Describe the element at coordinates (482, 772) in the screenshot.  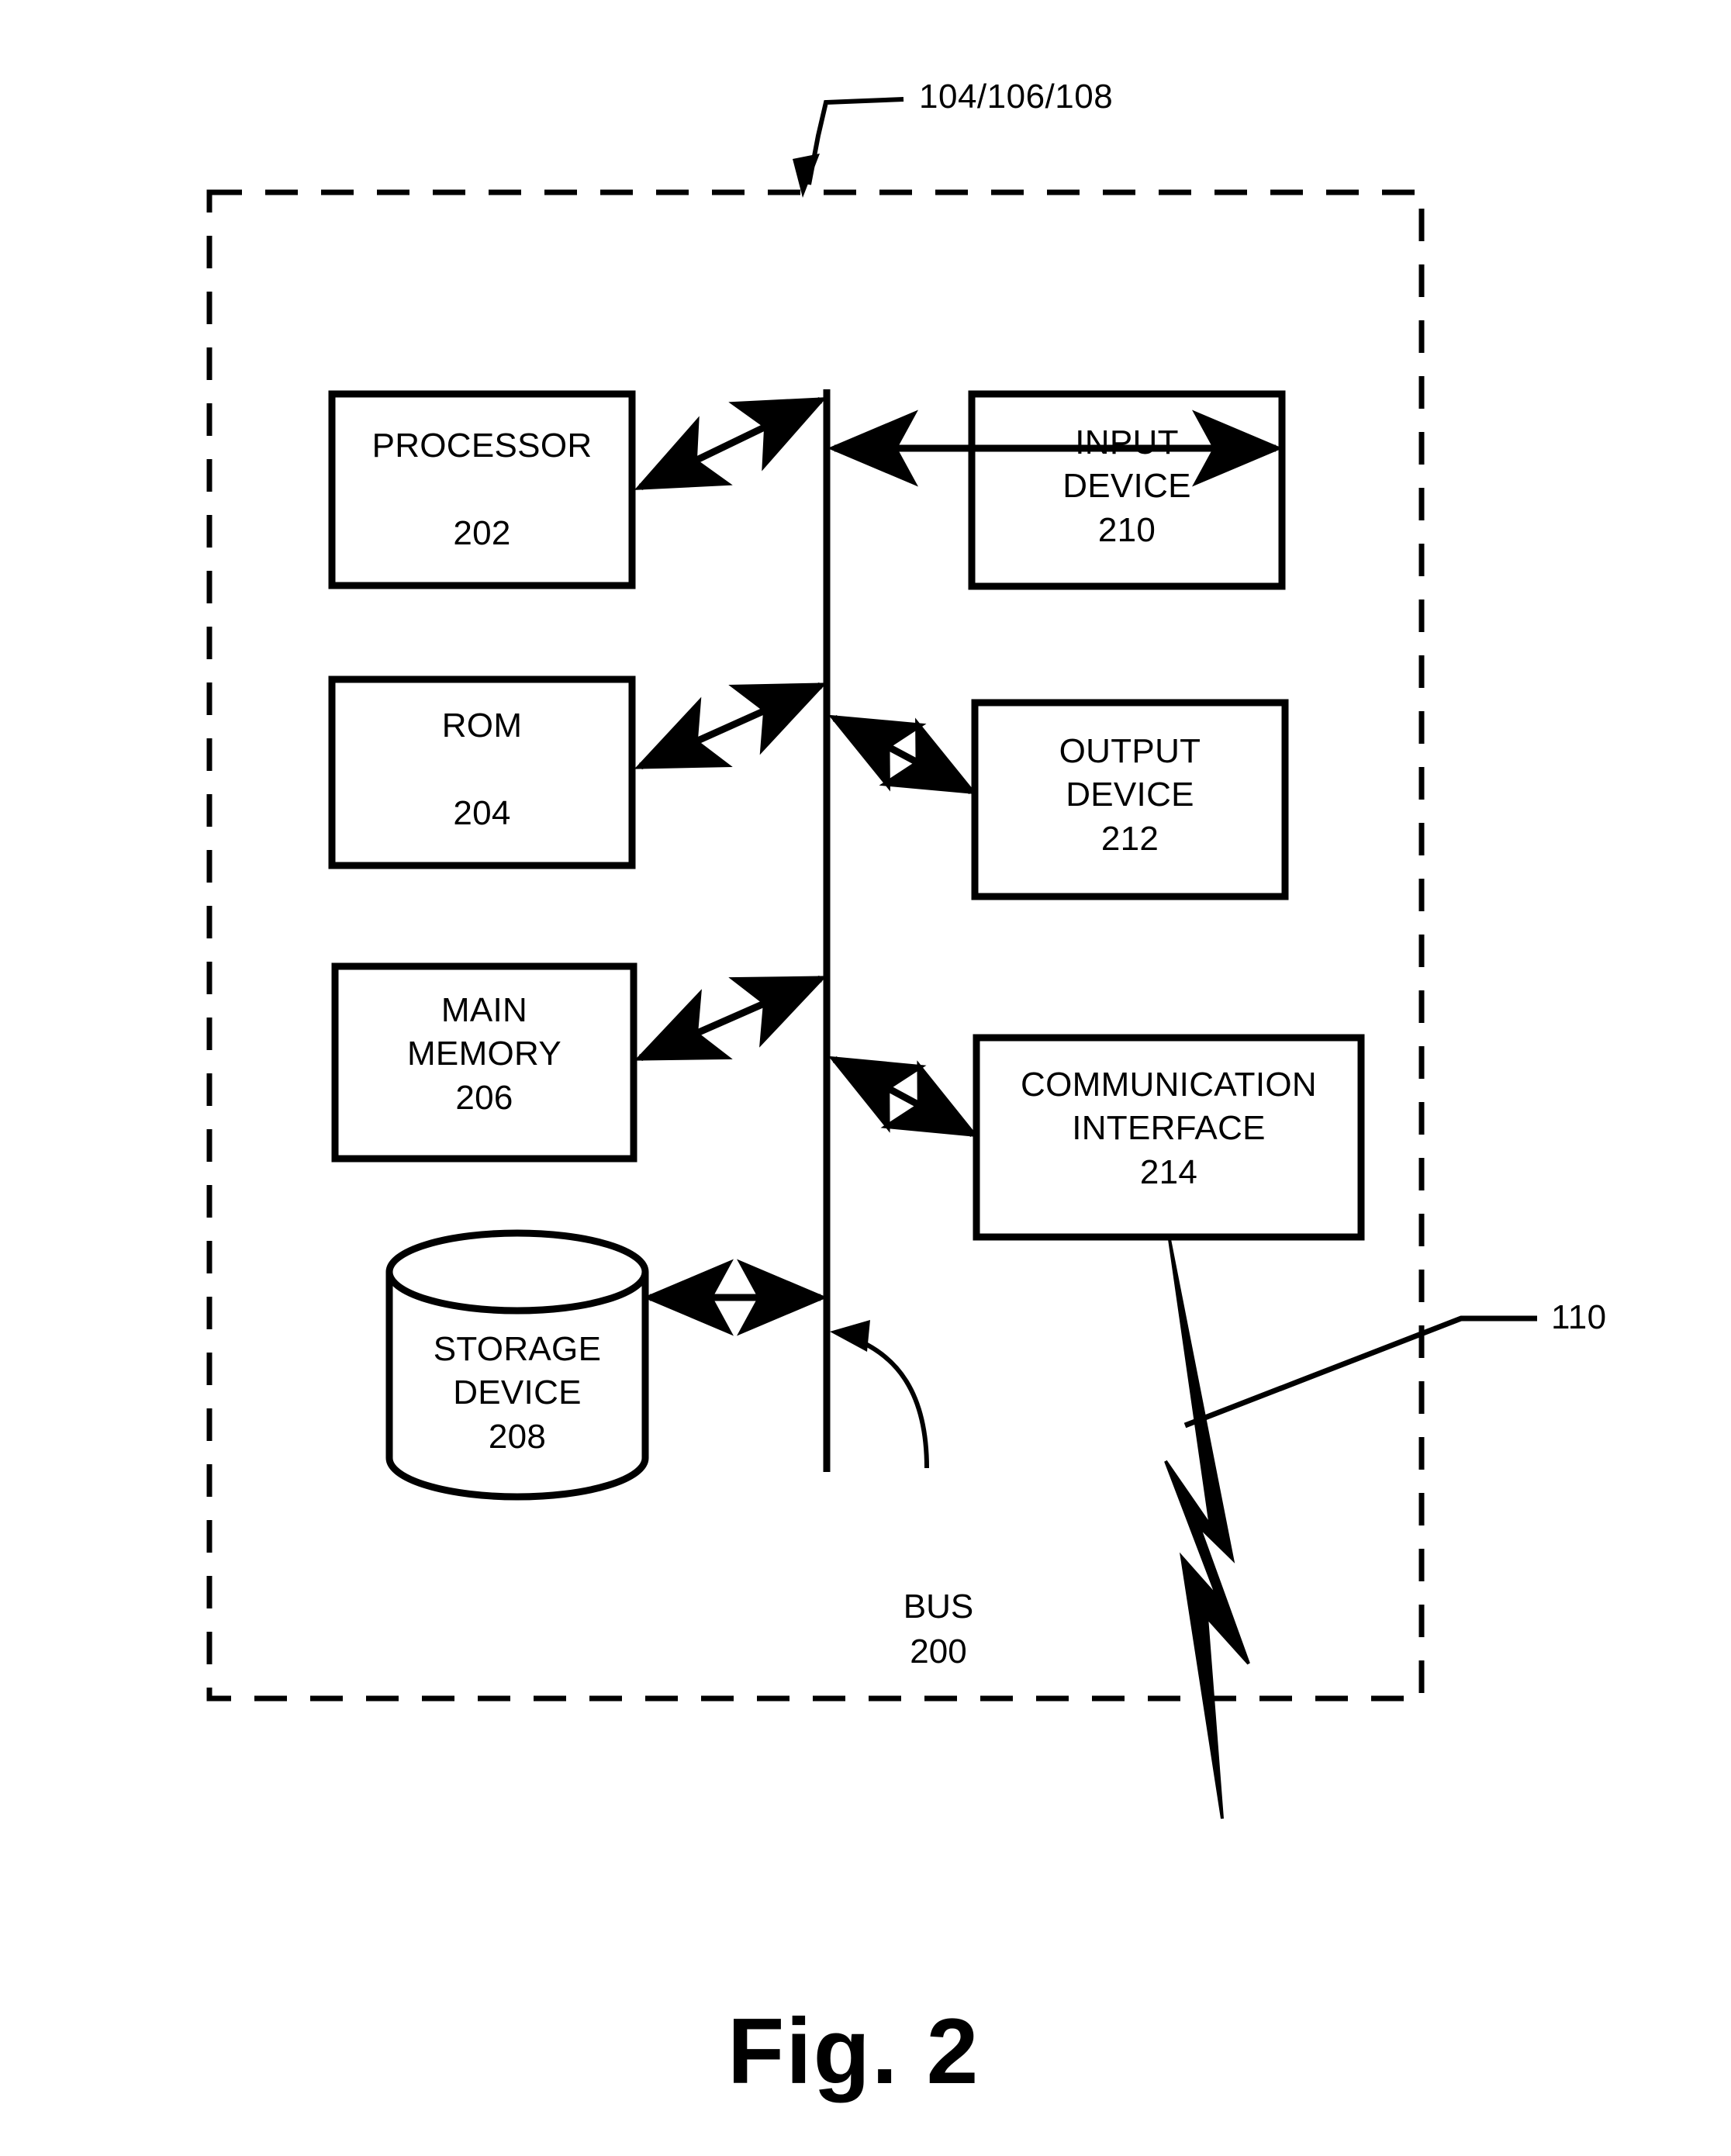
I see `rom-box` at that location.